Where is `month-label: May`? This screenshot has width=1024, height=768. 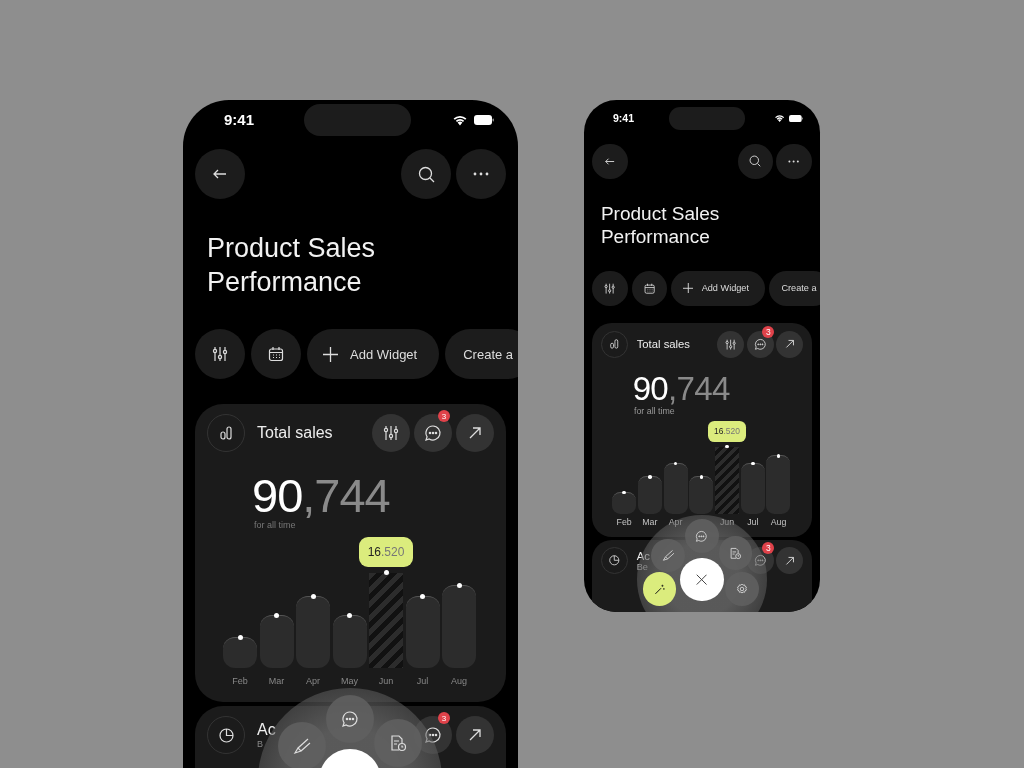 month-label: May is located at coordinates (349, 682).